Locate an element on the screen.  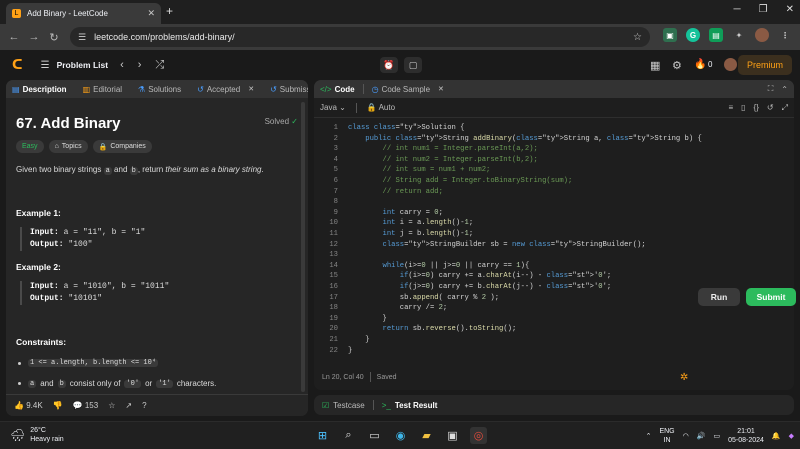
description-icon: ▤ is located at coordinates (16, 89).